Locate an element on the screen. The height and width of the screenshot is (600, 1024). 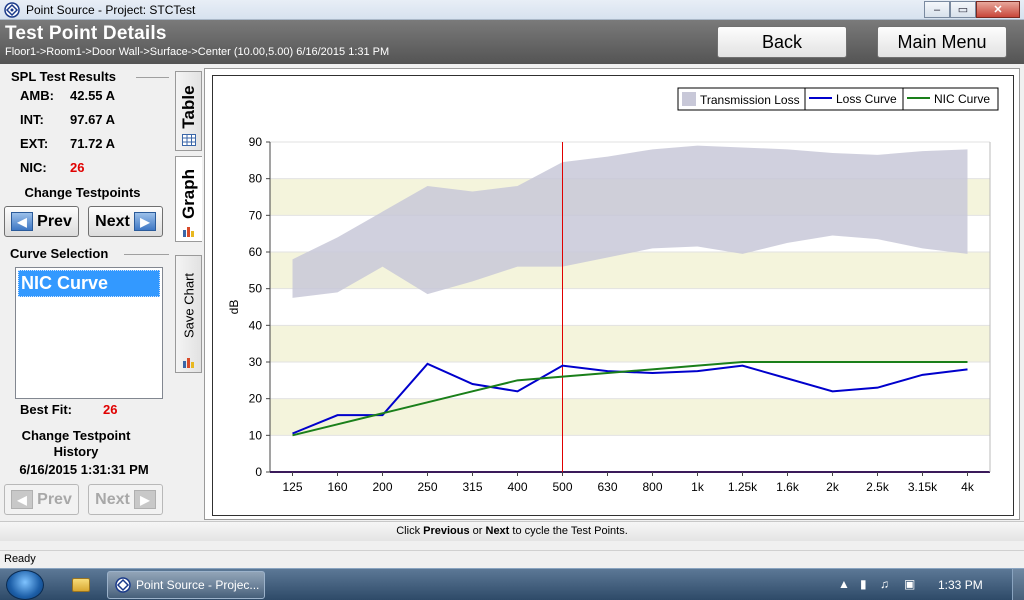
best-fit-label: Best Fit: is located at coordinates (46, 409).